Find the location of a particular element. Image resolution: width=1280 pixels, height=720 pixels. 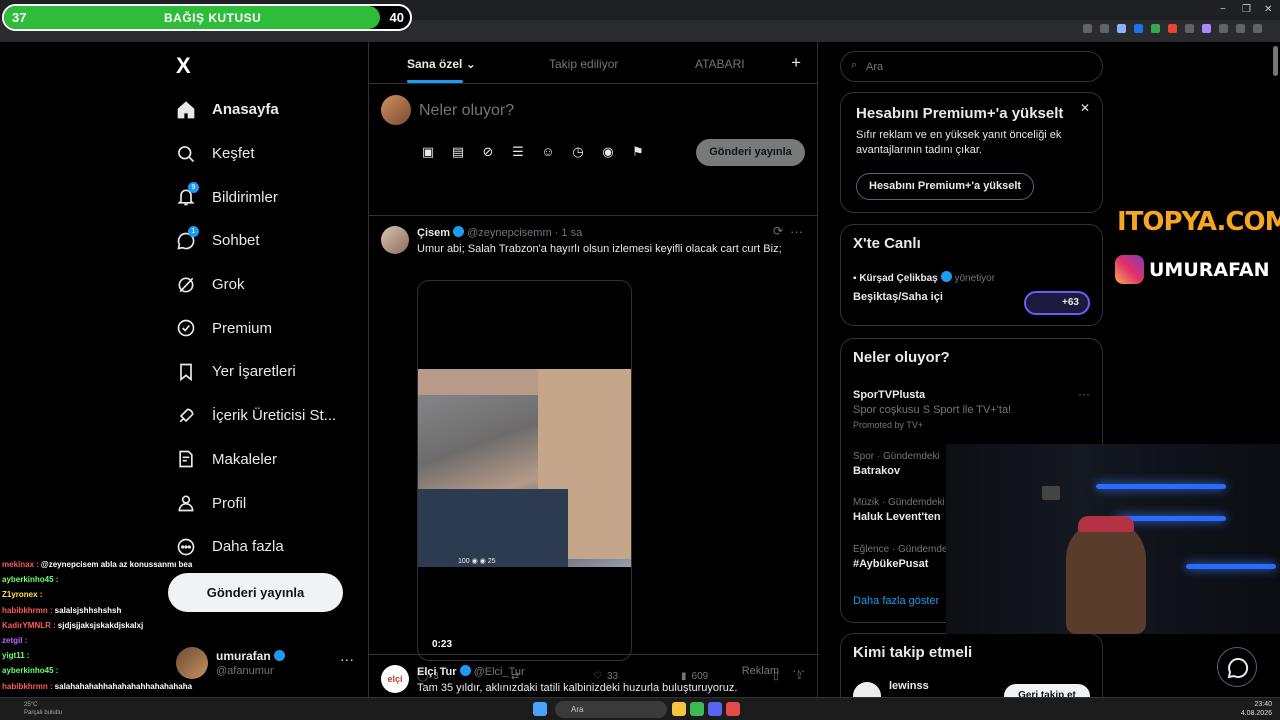

weather-widget: 25°C Parçalı bulutlu is located at coordinates (43, 709).